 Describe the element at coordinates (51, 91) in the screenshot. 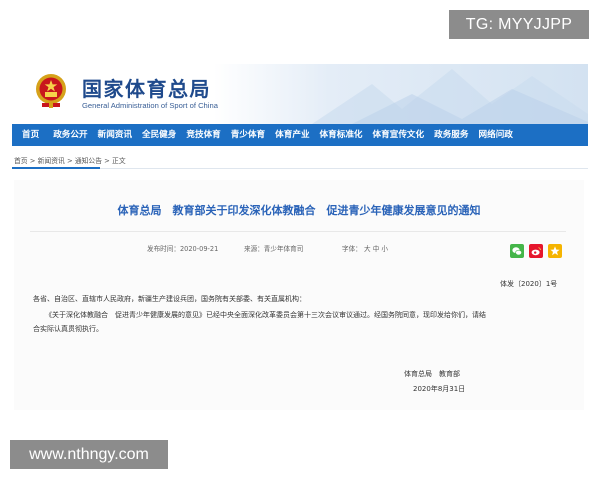

I see `national-emblem-icon` at that location.